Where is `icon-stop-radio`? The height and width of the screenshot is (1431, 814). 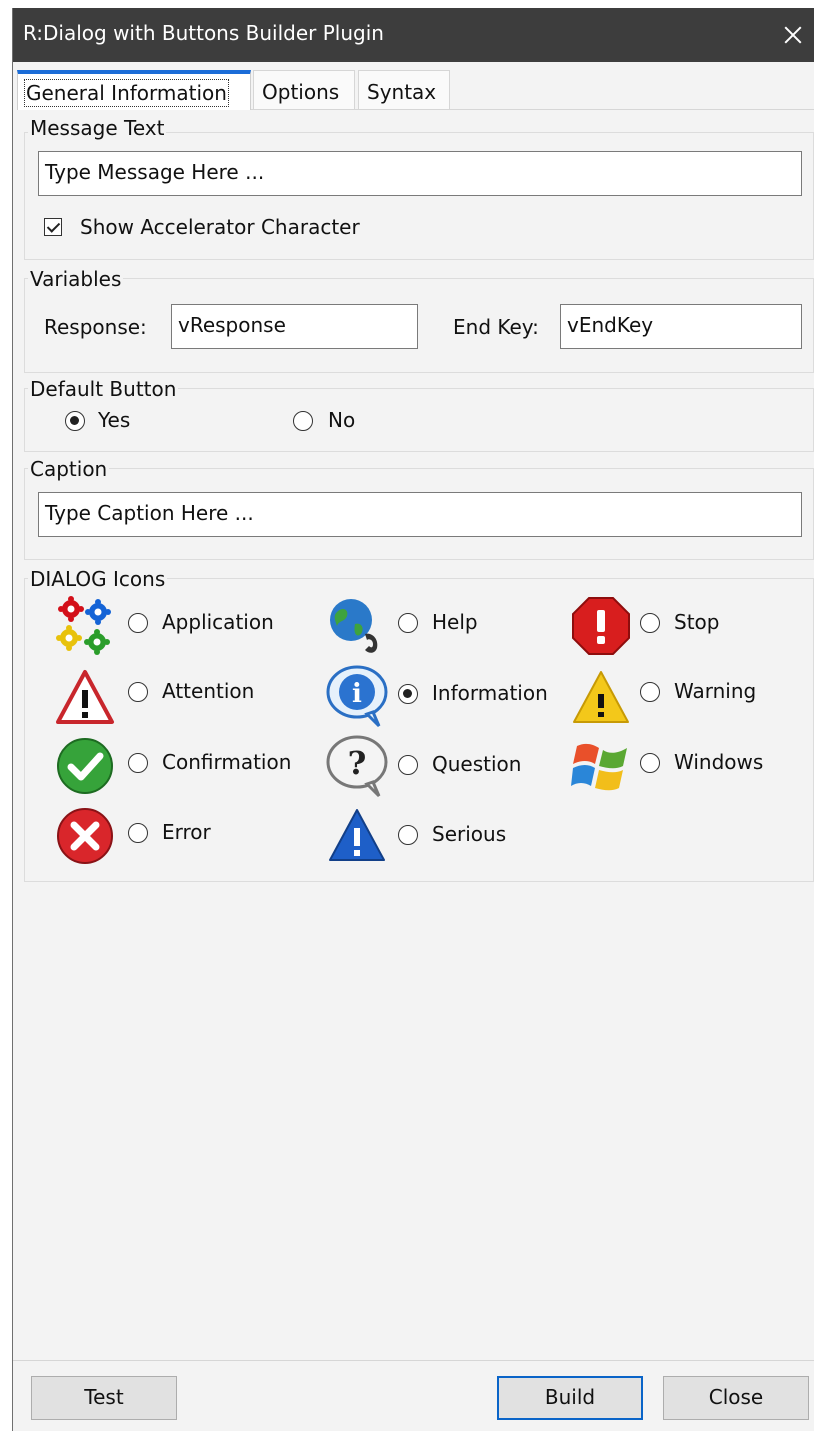 icon-stop-radio is located at coordinates (650, 623).